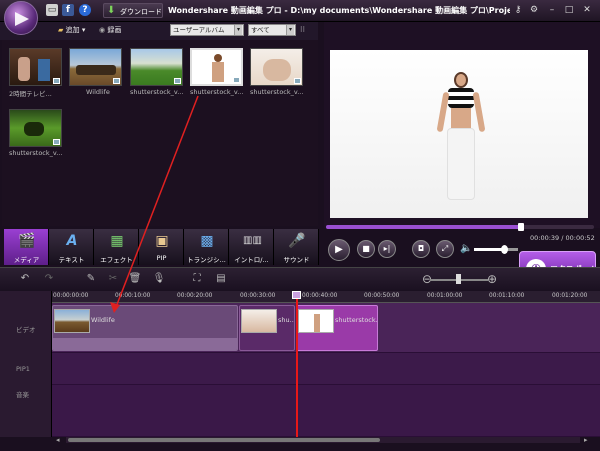  Describe the element at coordinates (154, 204) in the screenshot. I see `annotation-arrow` at that location.